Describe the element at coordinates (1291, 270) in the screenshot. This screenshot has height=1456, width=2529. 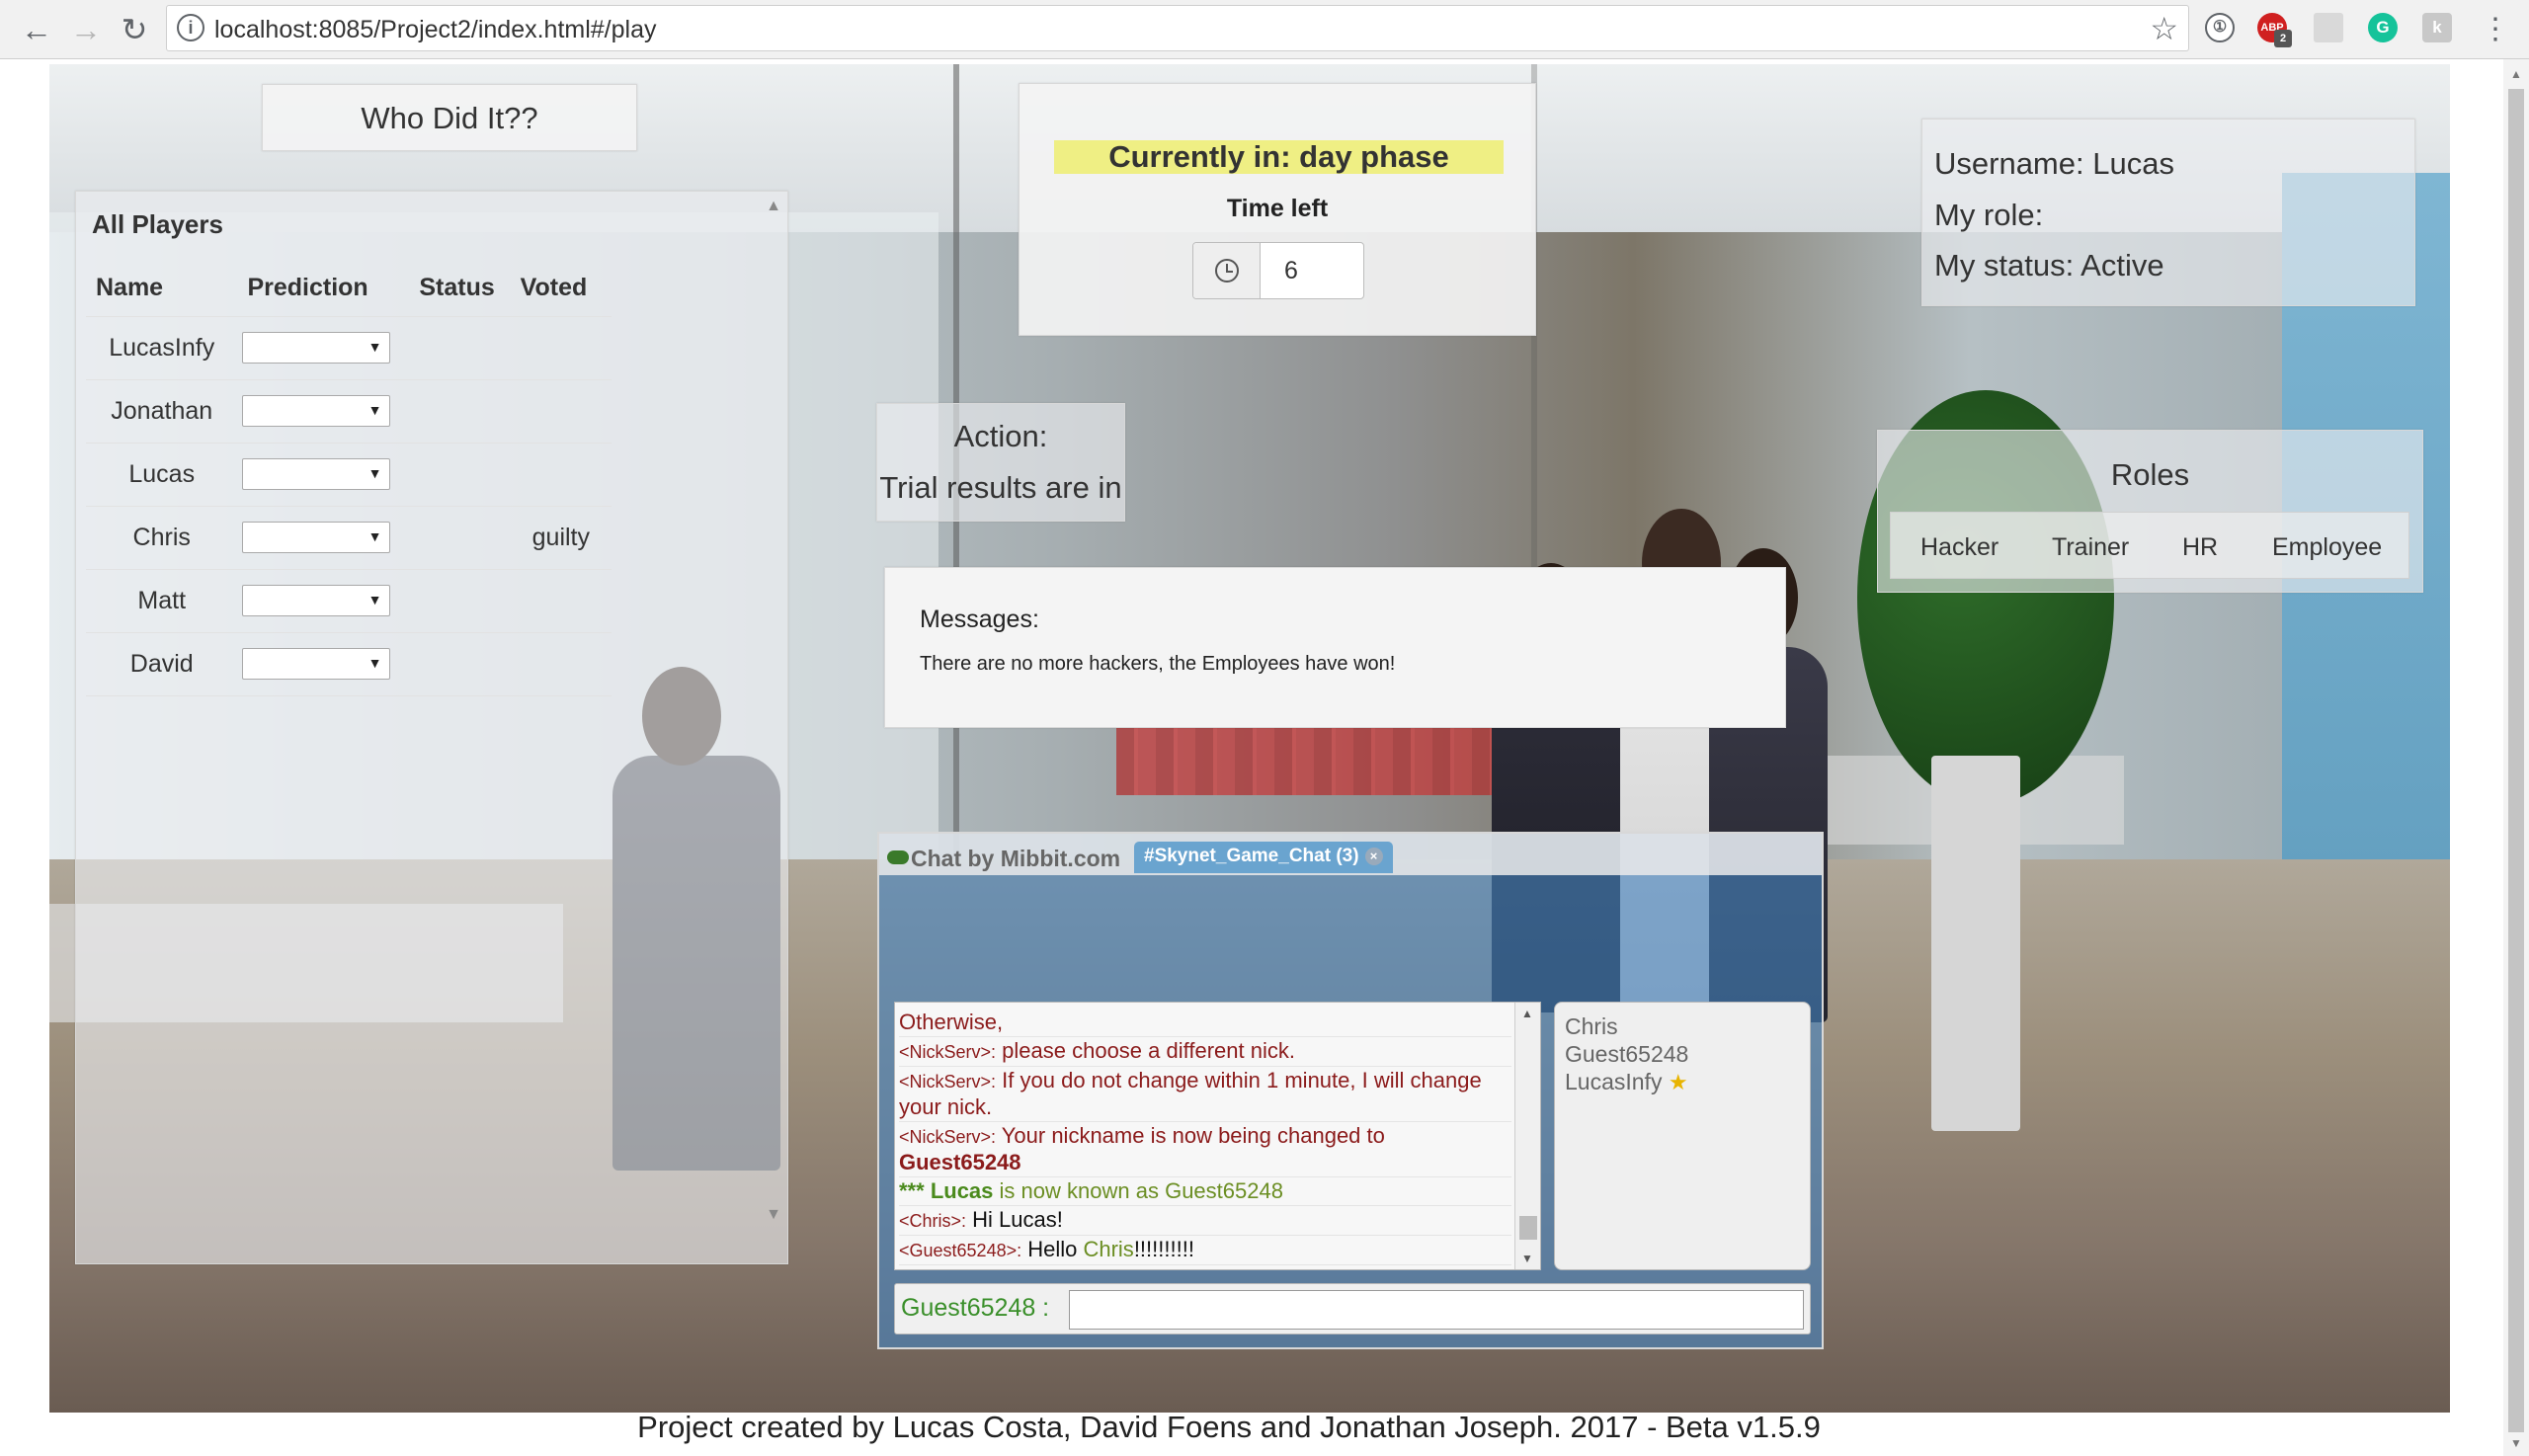
I see `timer-value: 6` at that location.